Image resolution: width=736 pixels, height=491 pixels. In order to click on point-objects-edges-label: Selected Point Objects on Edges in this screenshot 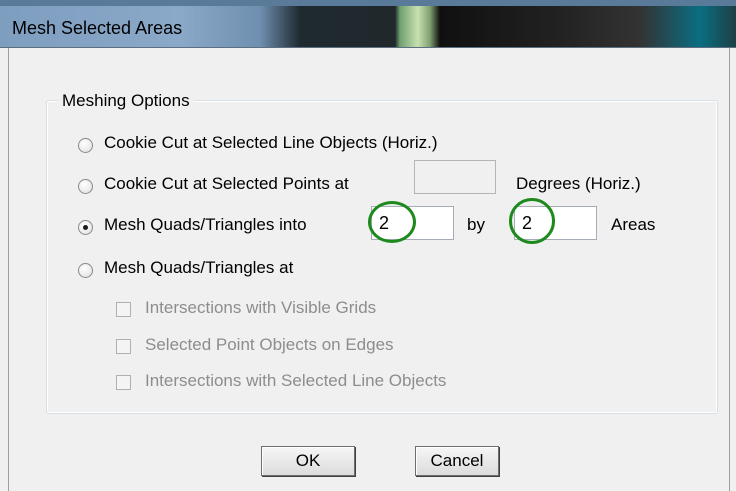, I will do `click(269, 344)`.